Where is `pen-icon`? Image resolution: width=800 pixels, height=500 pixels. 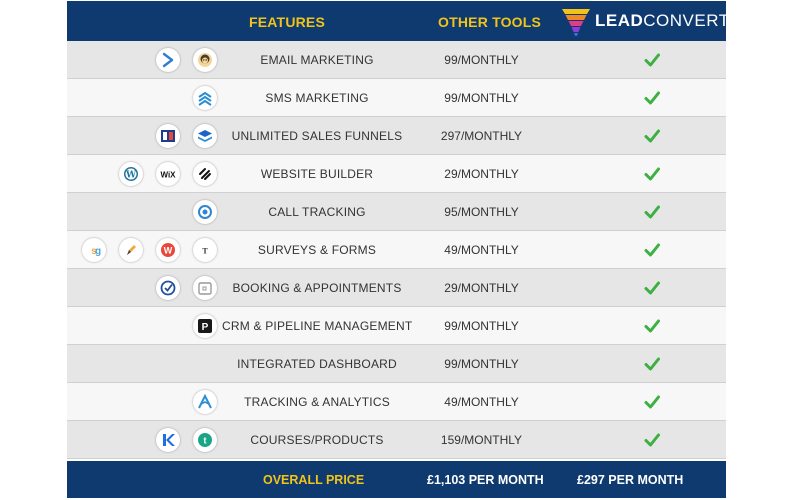
pen-icon is located at coordinates (131, 250).